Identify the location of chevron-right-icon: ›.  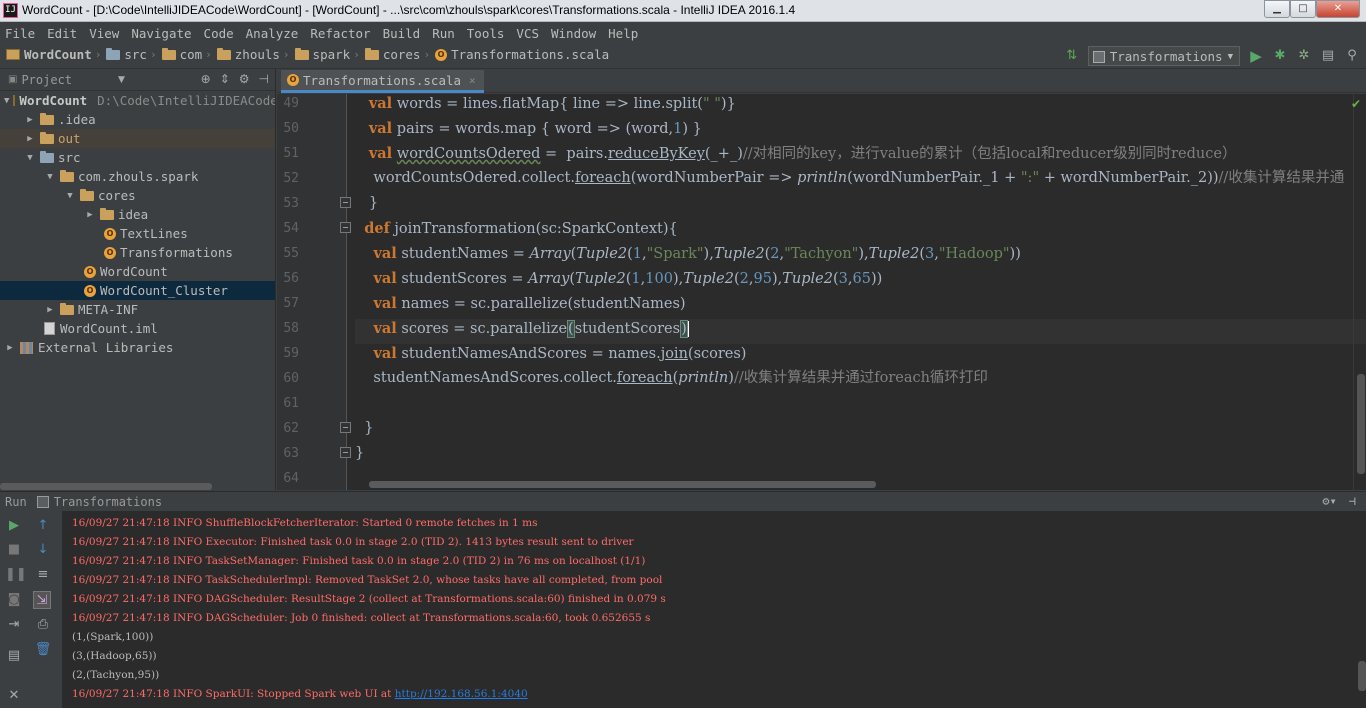
(98, 54).